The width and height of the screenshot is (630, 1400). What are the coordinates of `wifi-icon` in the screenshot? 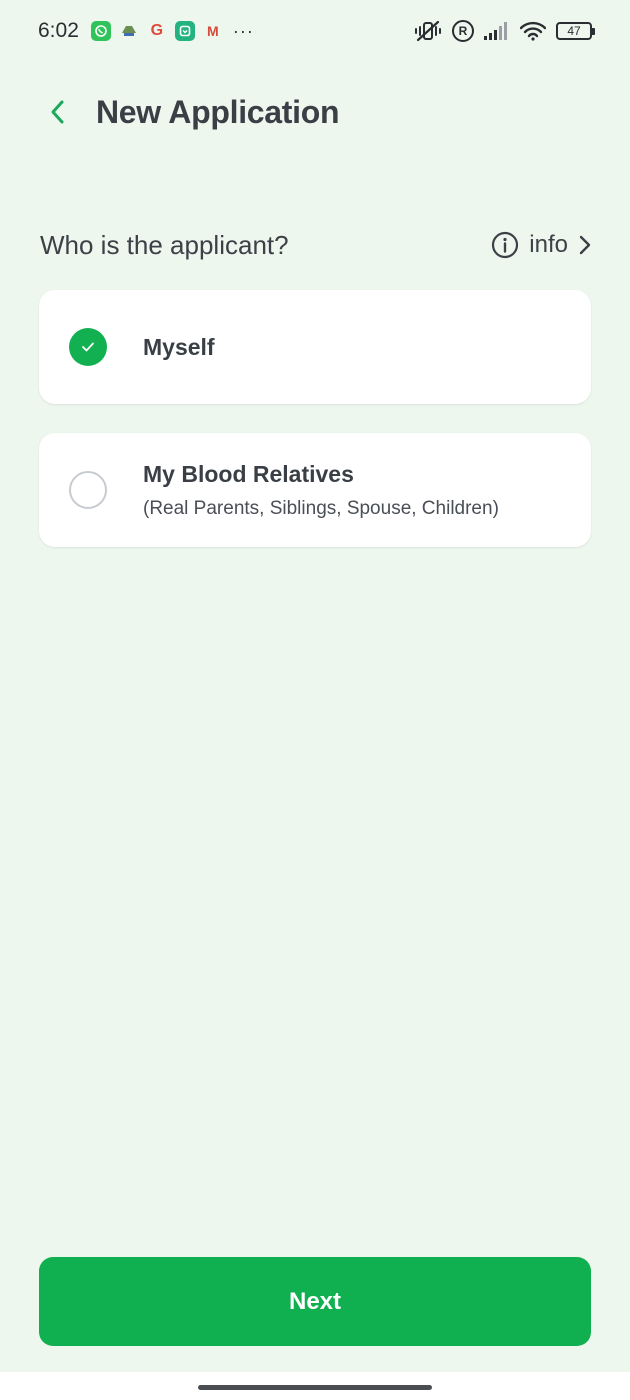 It's located at (533, 31).